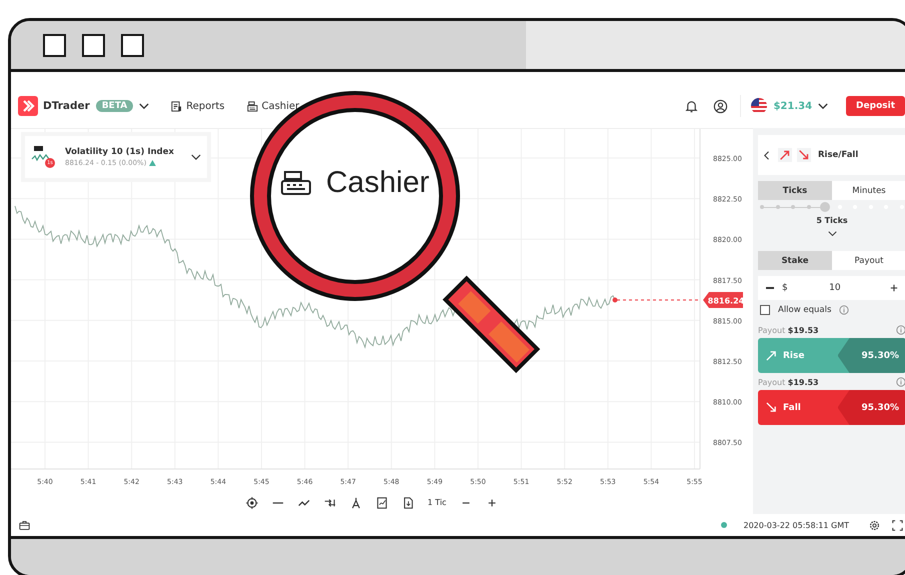 The height and width of the screenshot is (575, 905). Describe the element at coordinates (408, 502) in the screenshot. I see `download-icon` at that location.